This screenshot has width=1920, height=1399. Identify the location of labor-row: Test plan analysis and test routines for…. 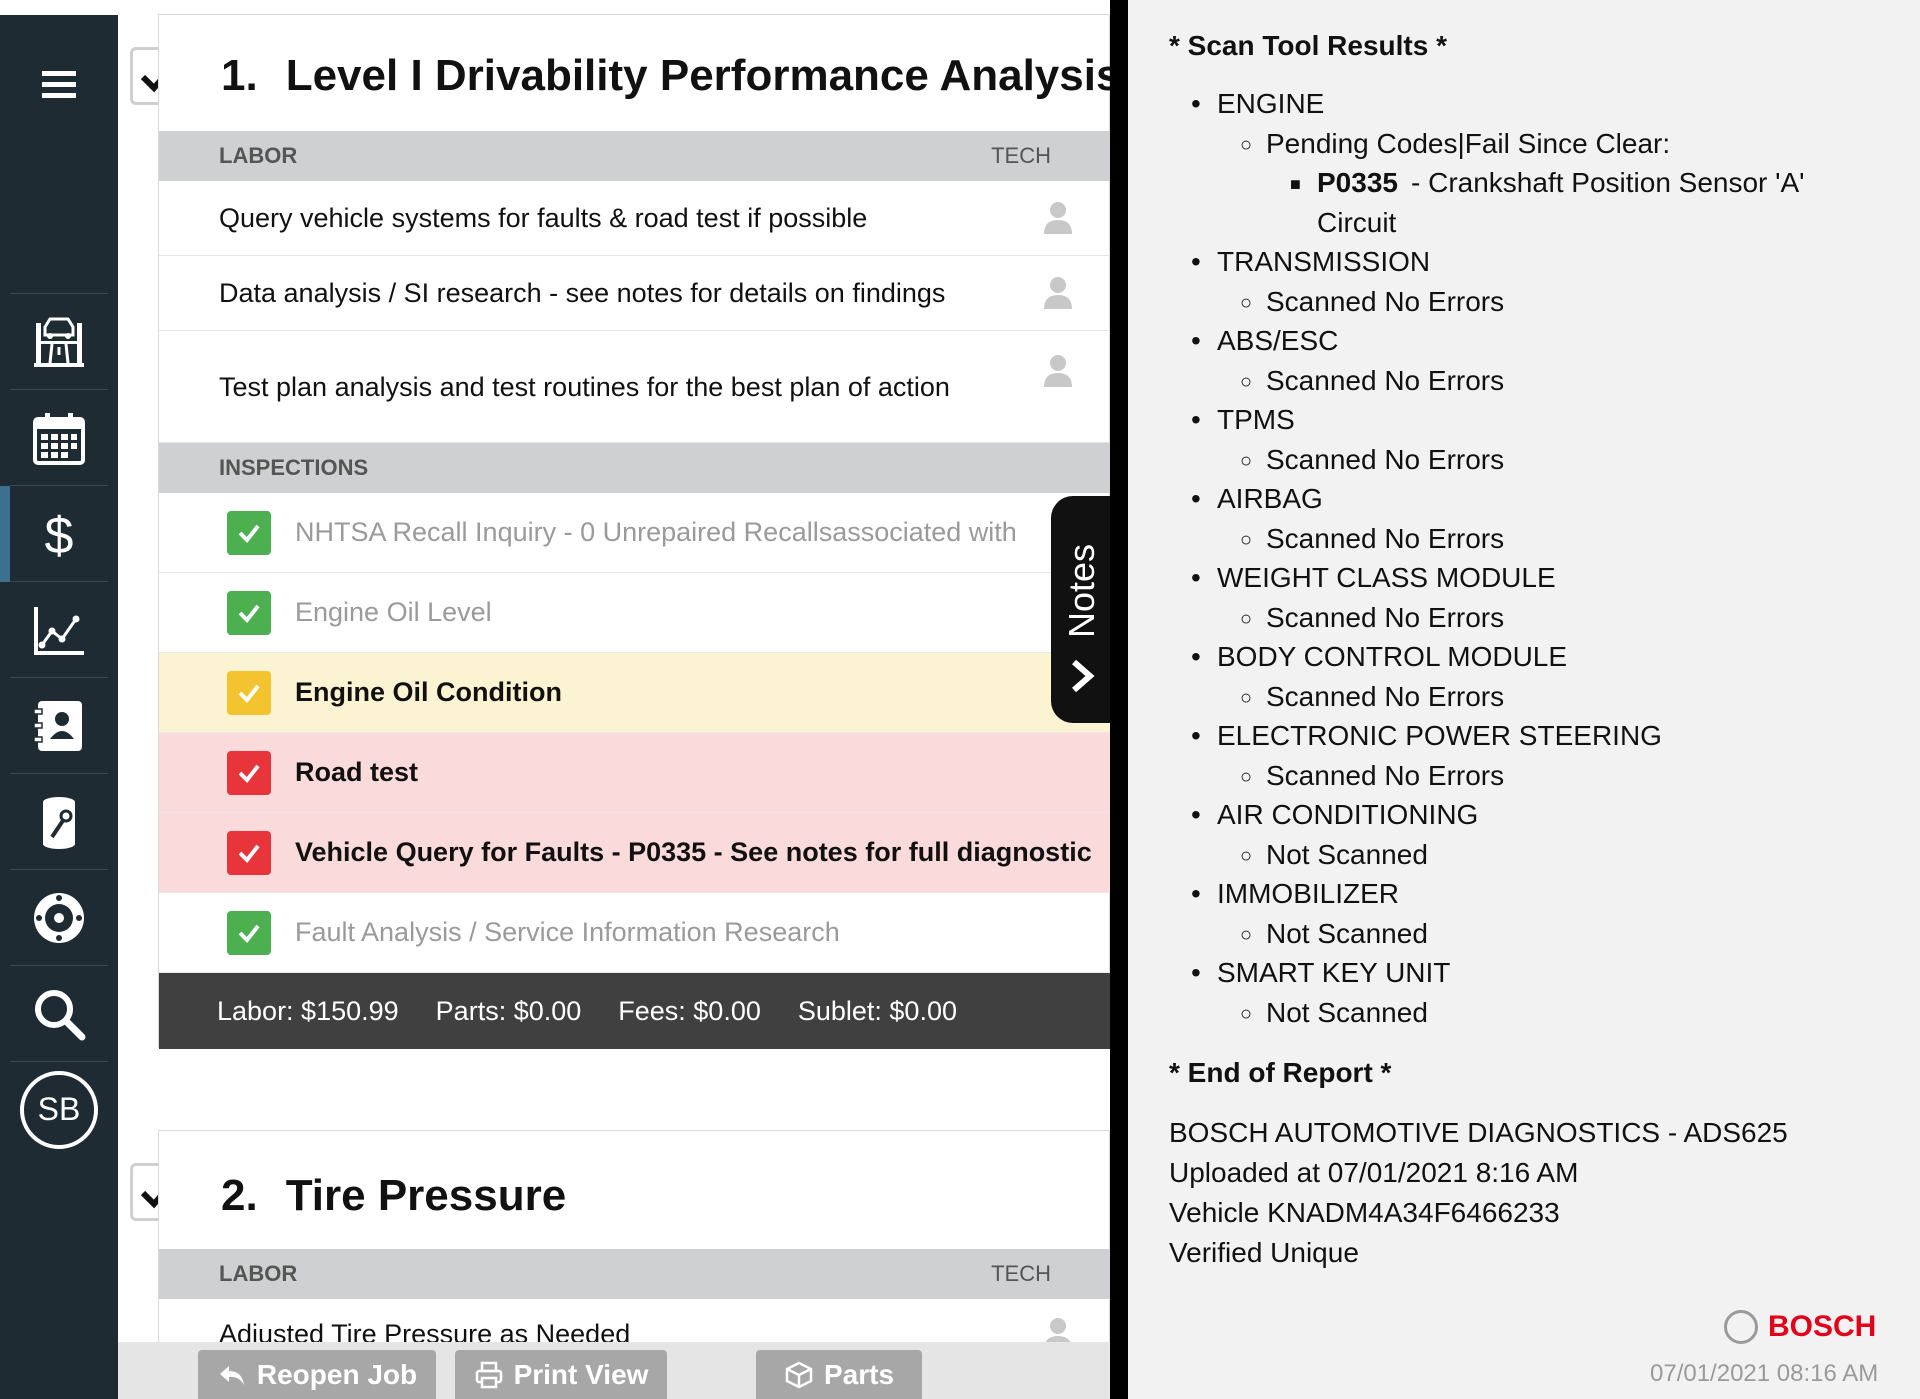
(634, 387).